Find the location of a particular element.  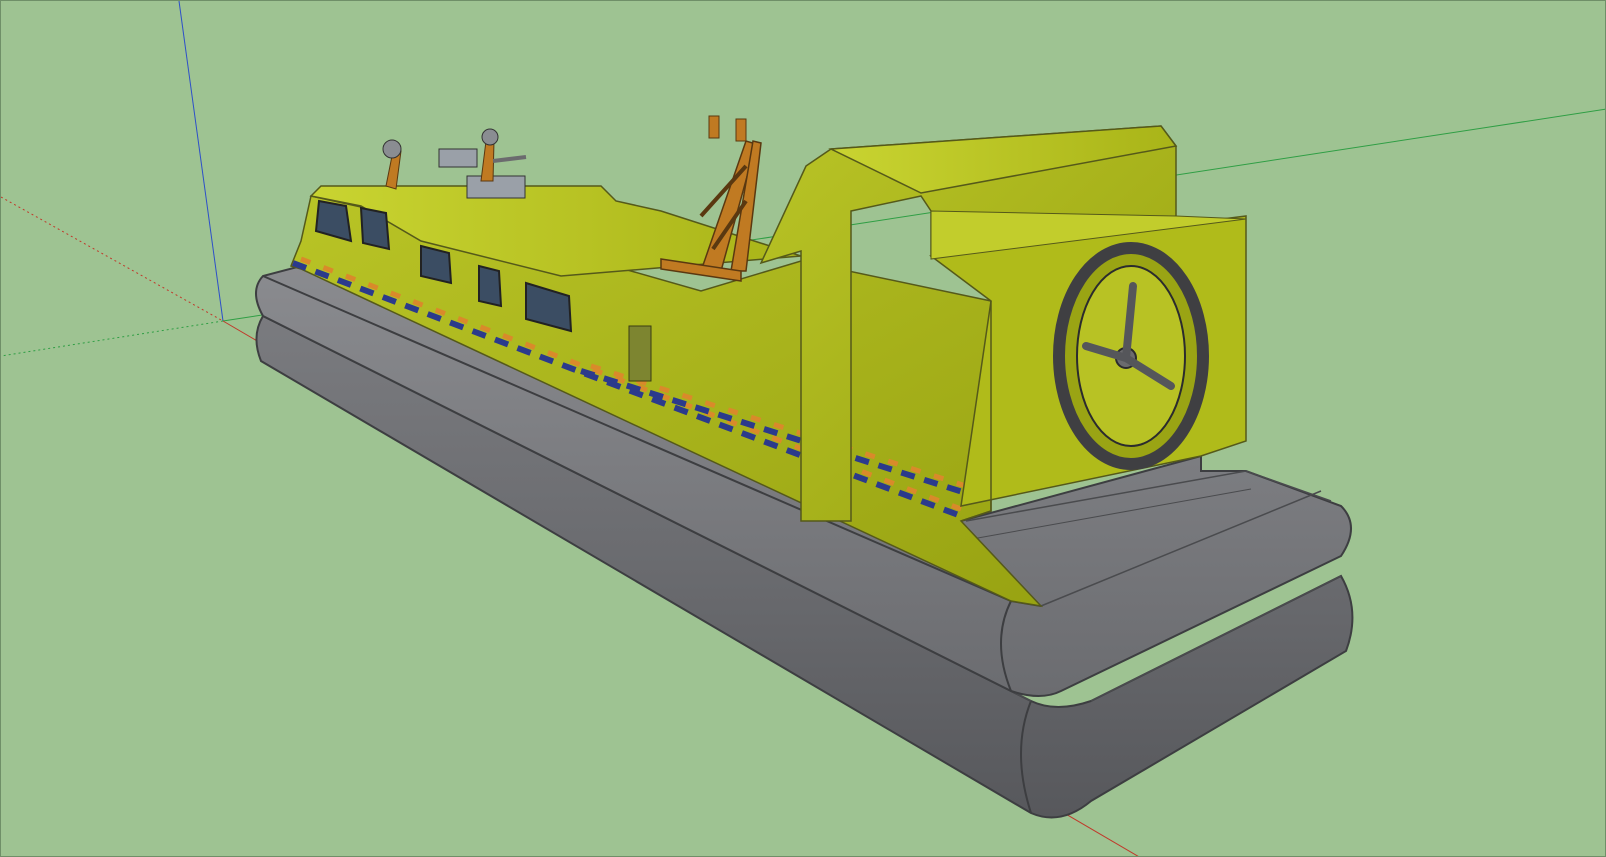

green-axis-dotted is located at coordinates (112, 338).